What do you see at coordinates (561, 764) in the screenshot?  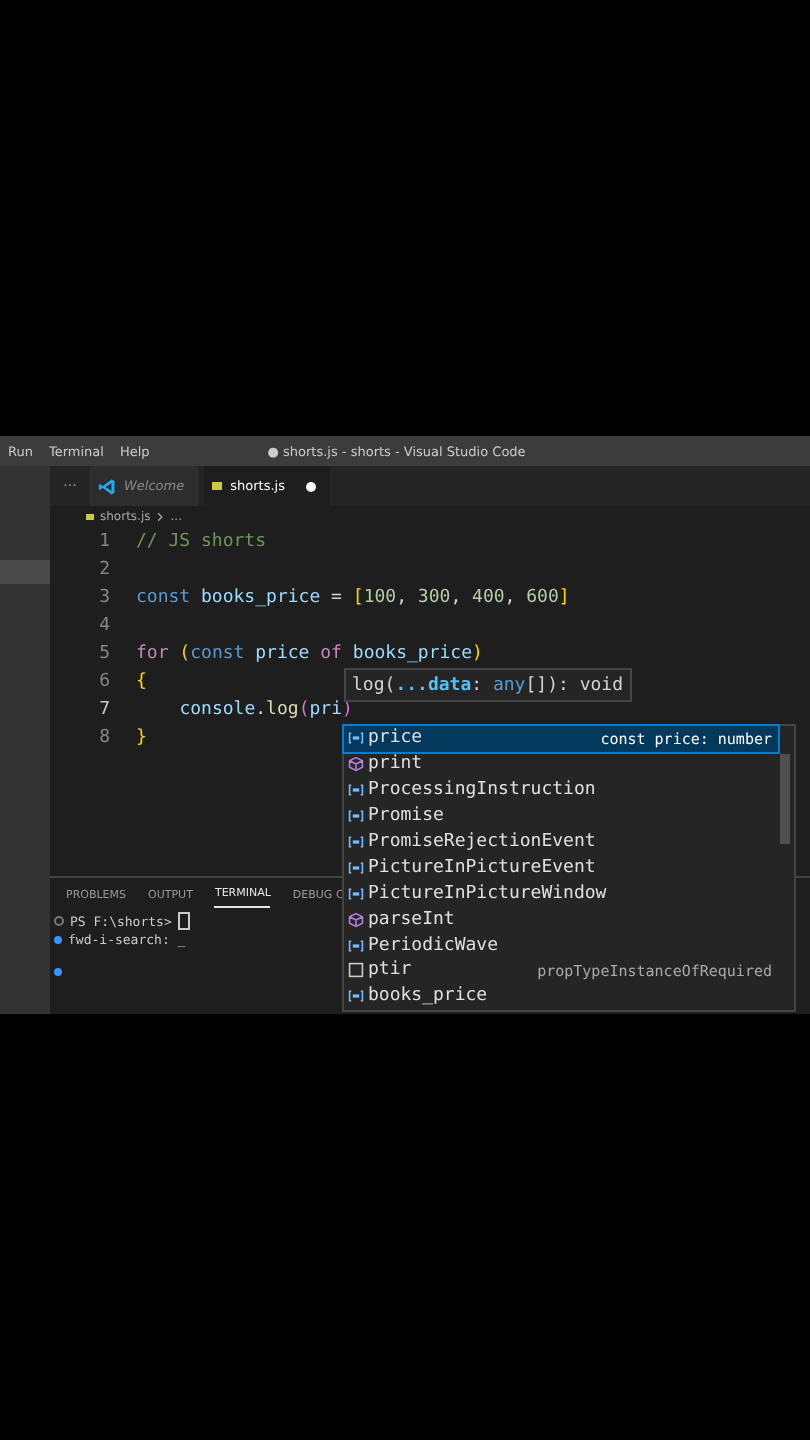 I see `suggestion-item: print` at bounding box center [561, 764].